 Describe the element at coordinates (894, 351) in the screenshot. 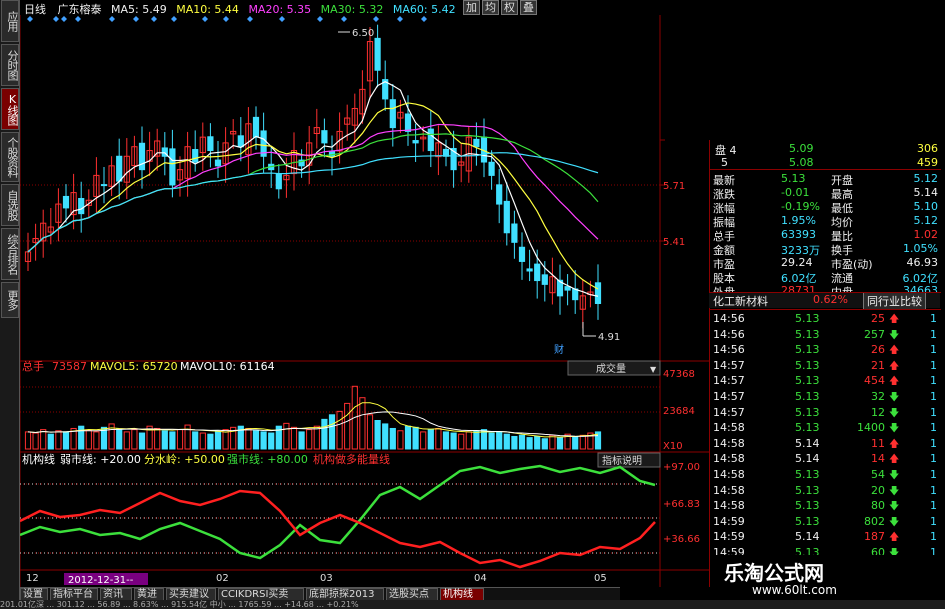

I see `arrow-up-icon: 🡅` at that location.